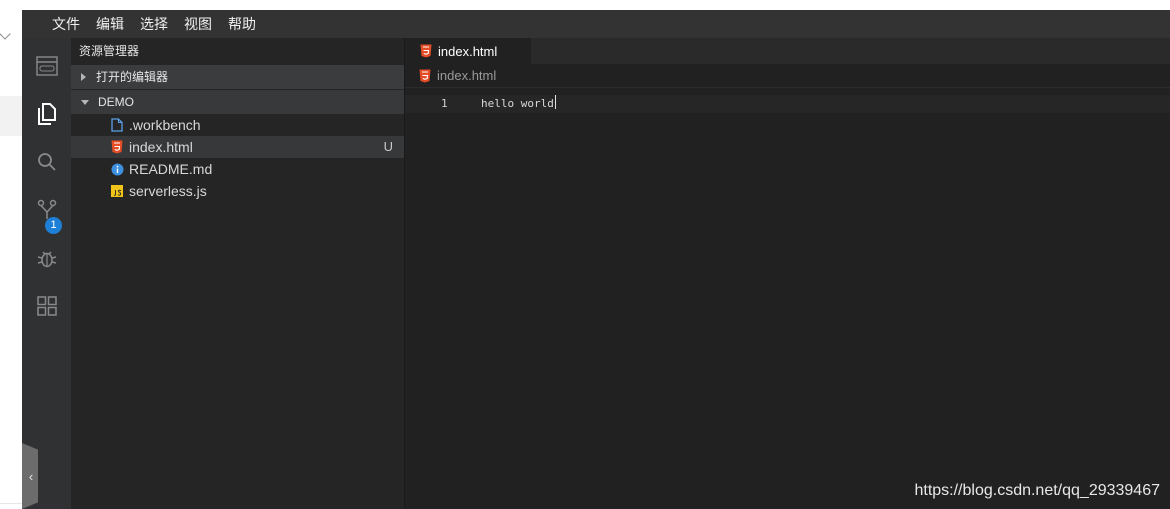  I want to click on caret-down-icon, so click(85, 102).